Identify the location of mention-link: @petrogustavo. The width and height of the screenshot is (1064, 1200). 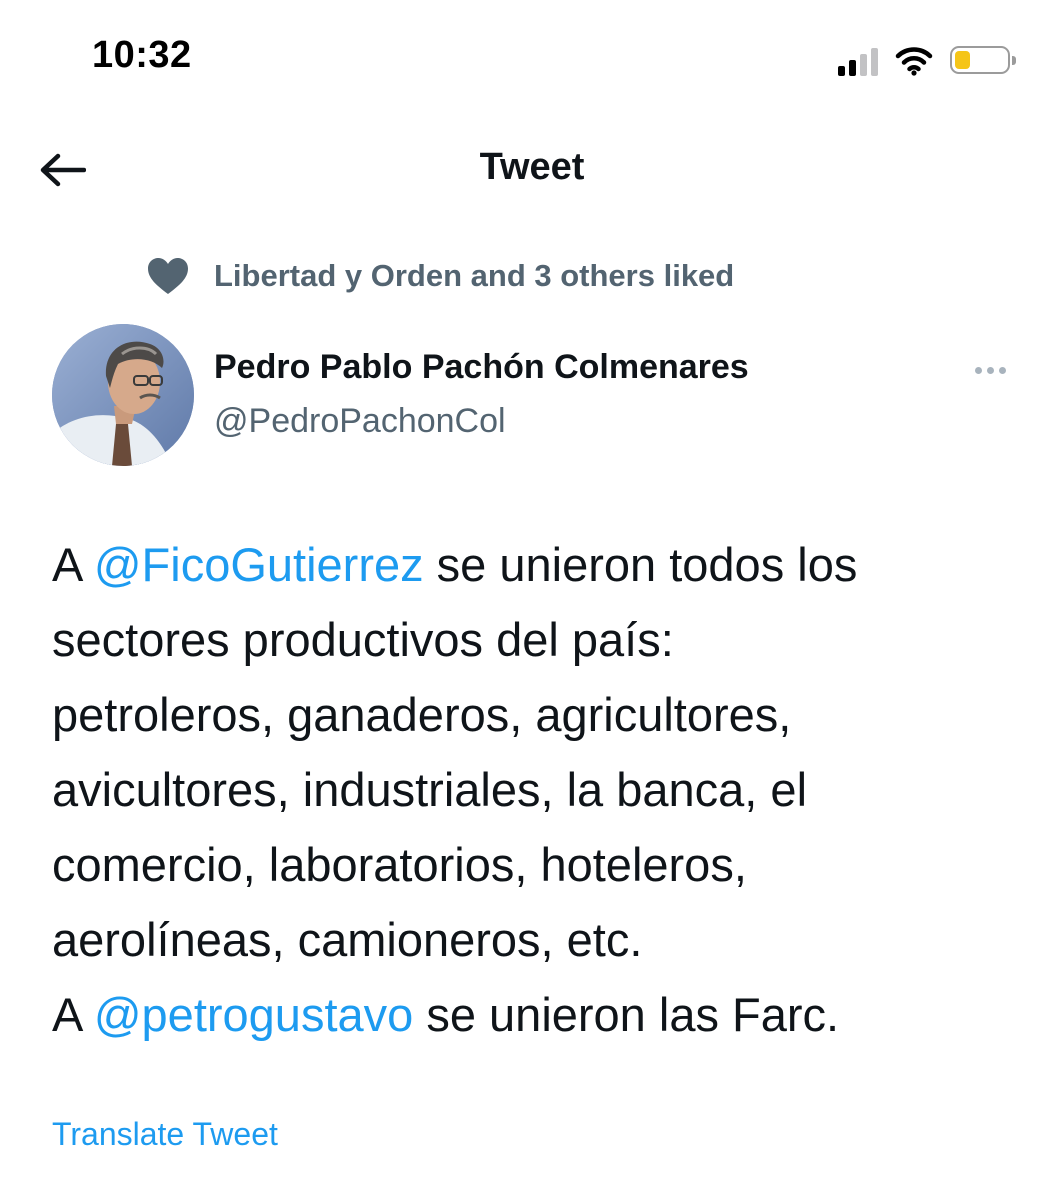
(253, 1014).